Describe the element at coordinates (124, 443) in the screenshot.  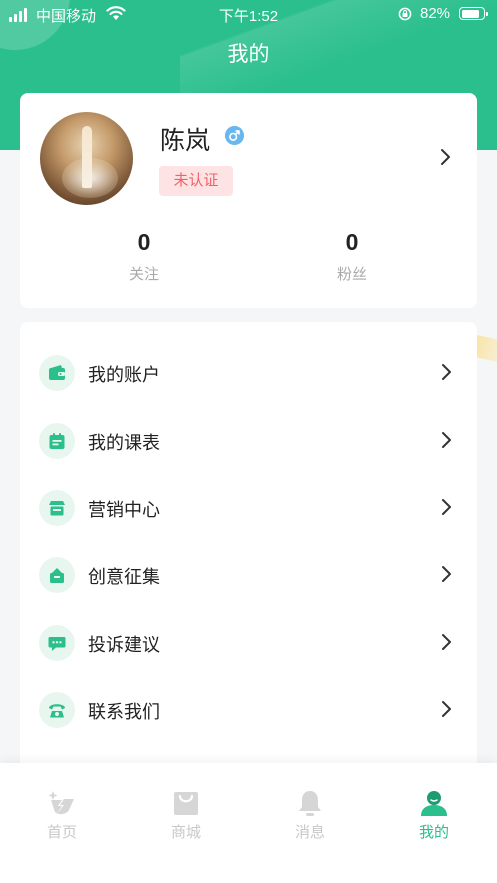
I see `menu-item-label: 我的课表` at that location.